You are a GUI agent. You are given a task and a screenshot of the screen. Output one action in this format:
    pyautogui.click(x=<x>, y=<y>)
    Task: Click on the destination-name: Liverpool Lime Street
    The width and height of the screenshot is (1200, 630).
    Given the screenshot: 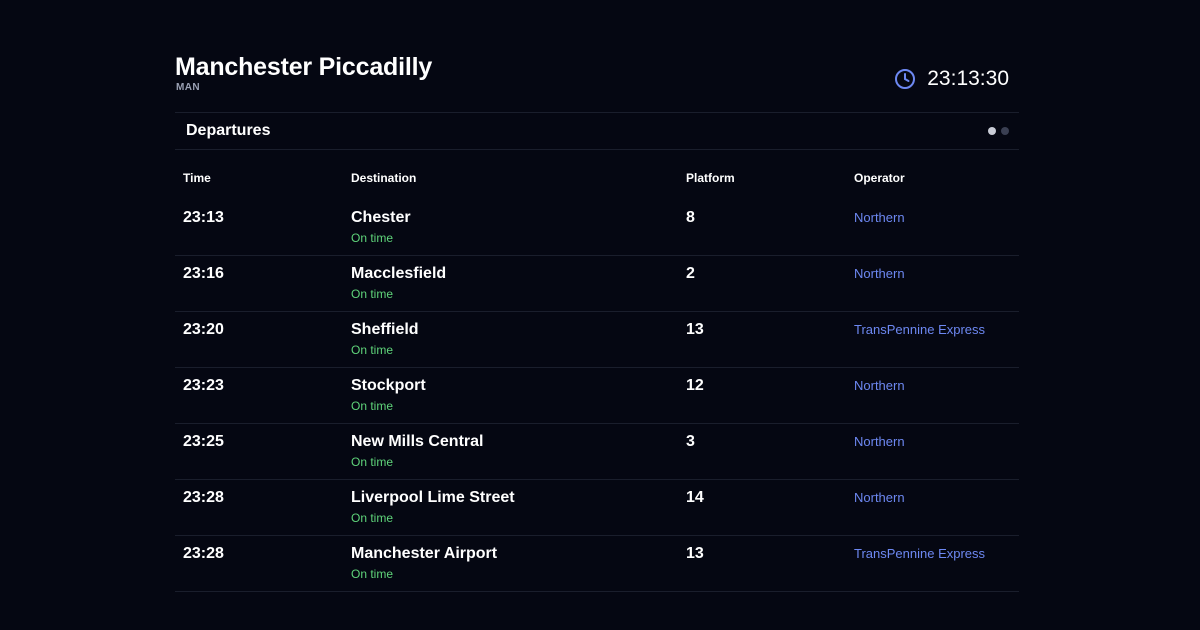 What is the action you would take?
    pyautogui.click(x=433, y=497)
    